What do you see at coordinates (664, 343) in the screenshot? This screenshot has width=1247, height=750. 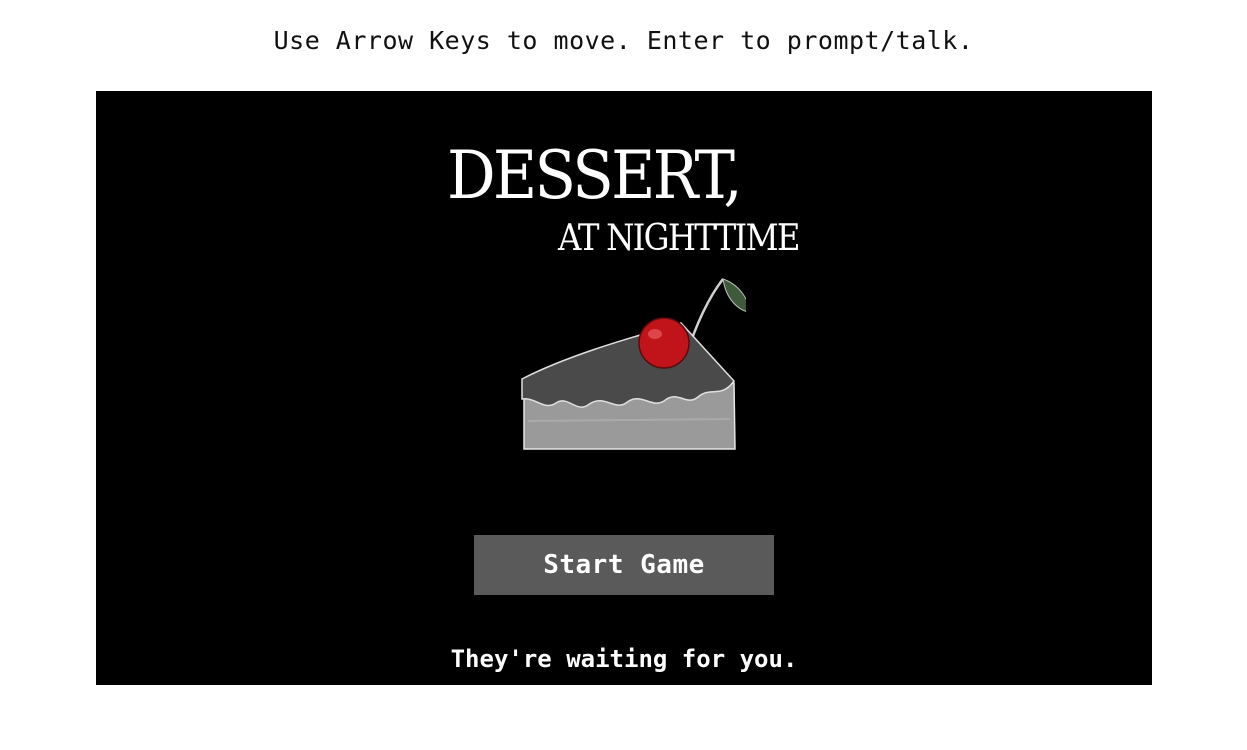 I see `cherry` at bounding box center [664, 343].